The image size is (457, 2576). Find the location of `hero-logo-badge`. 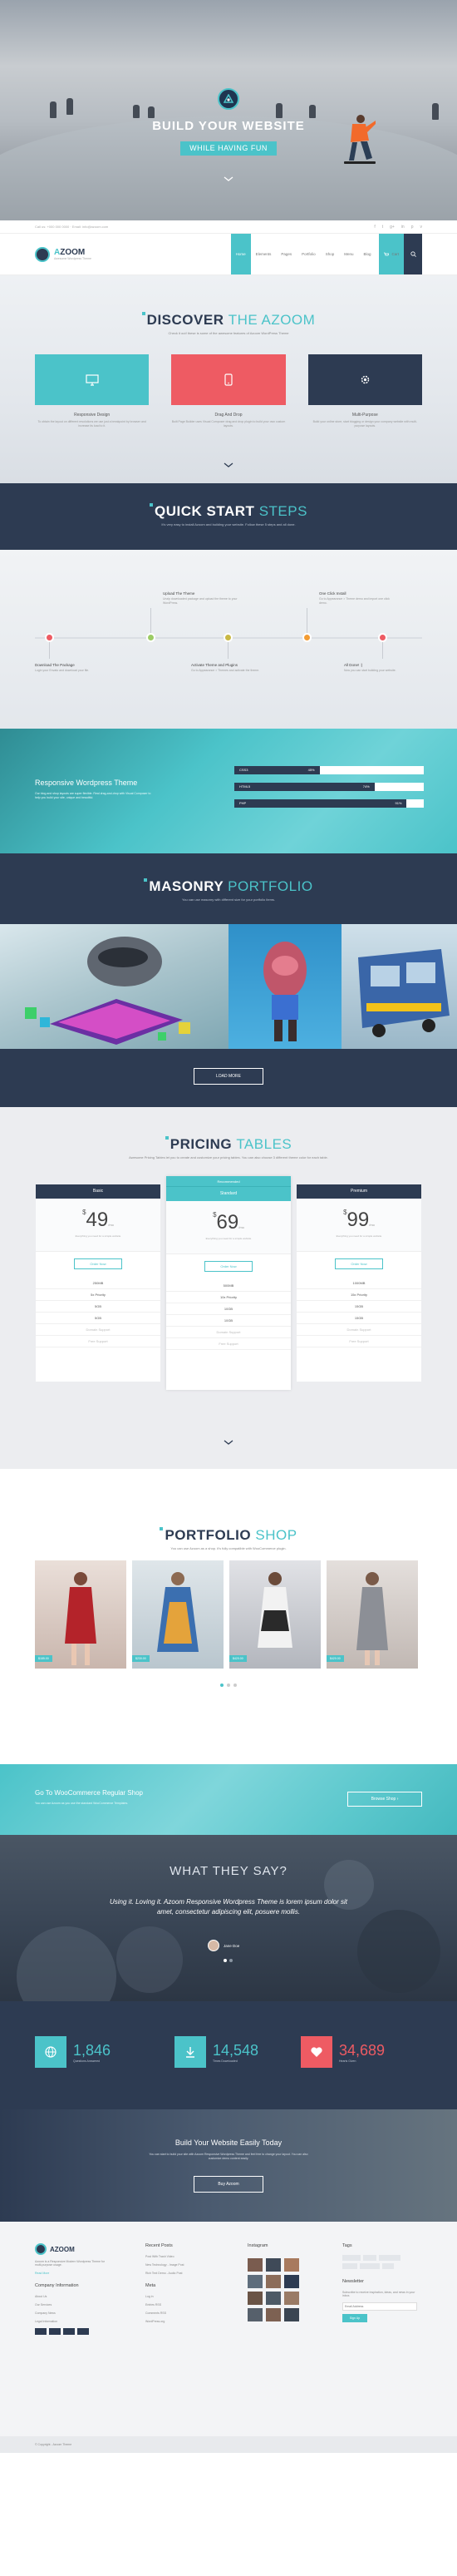

hero-logo-badge is located at coordinates (228, 99).